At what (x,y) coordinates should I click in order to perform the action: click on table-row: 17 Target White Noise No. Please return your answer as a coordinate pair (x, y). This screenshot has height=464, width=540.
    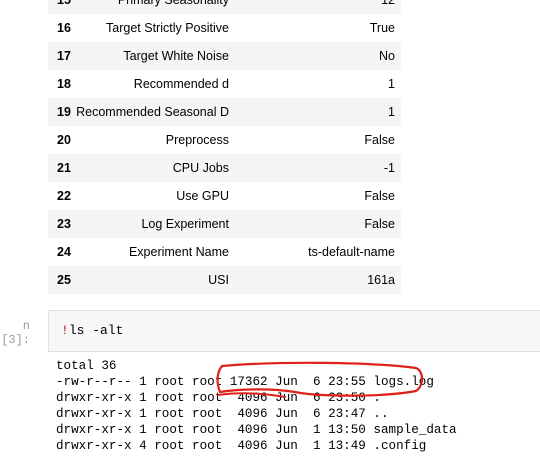
    Looking at the image, I should click on (224, 56).